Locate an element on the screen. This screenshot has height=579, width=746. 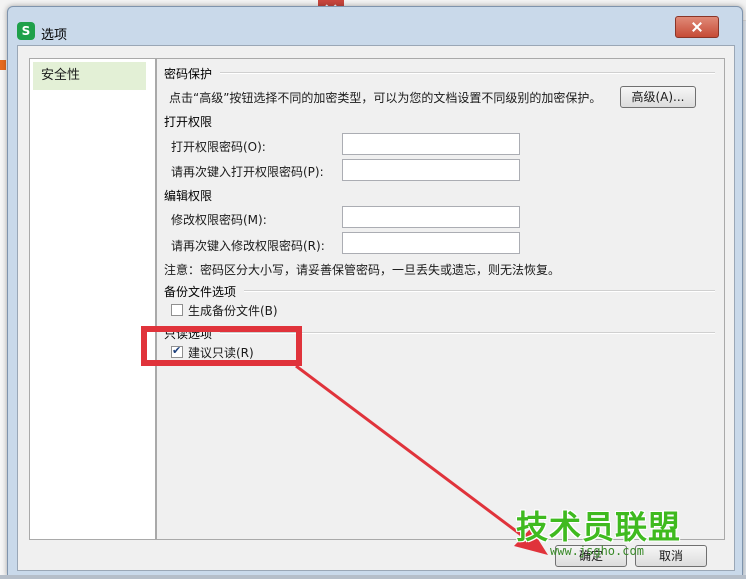
open-password-field is located at coordinates (431, 144).